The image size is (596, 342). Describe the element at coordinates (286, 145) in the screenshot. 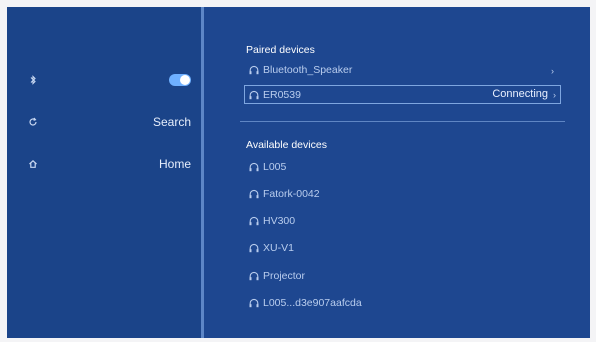

I see `available-devices-title: Available devices` at that location.